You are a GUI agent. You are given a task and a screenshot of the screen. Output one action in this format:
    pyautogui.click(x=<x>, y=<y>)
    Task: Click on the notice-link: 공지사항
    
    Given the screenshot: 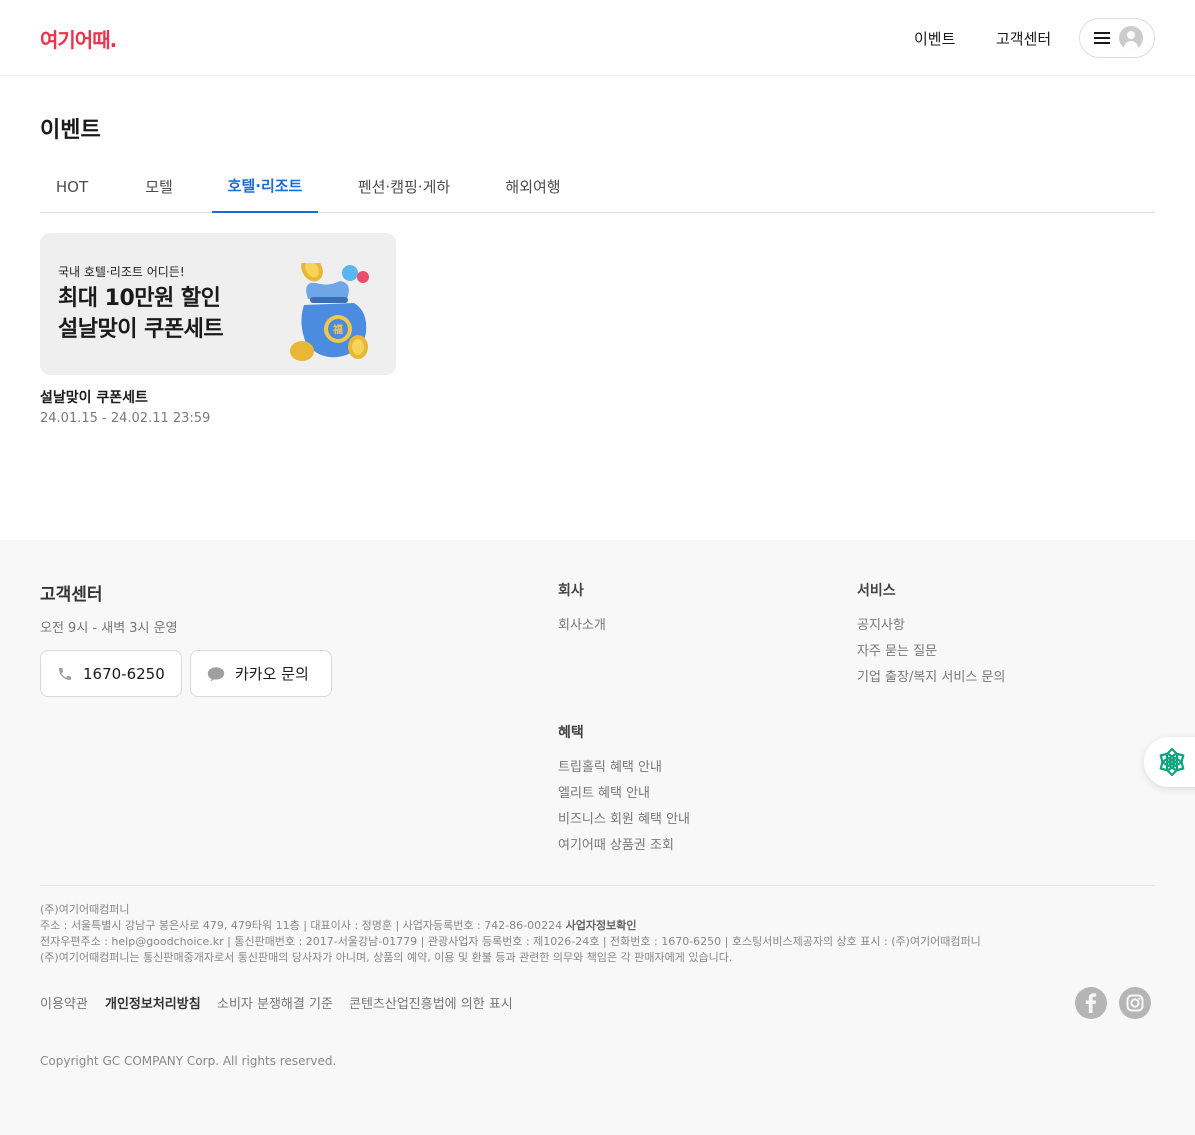 What is the action you would take?
    pyautogui.click(x=881, y=623)
    